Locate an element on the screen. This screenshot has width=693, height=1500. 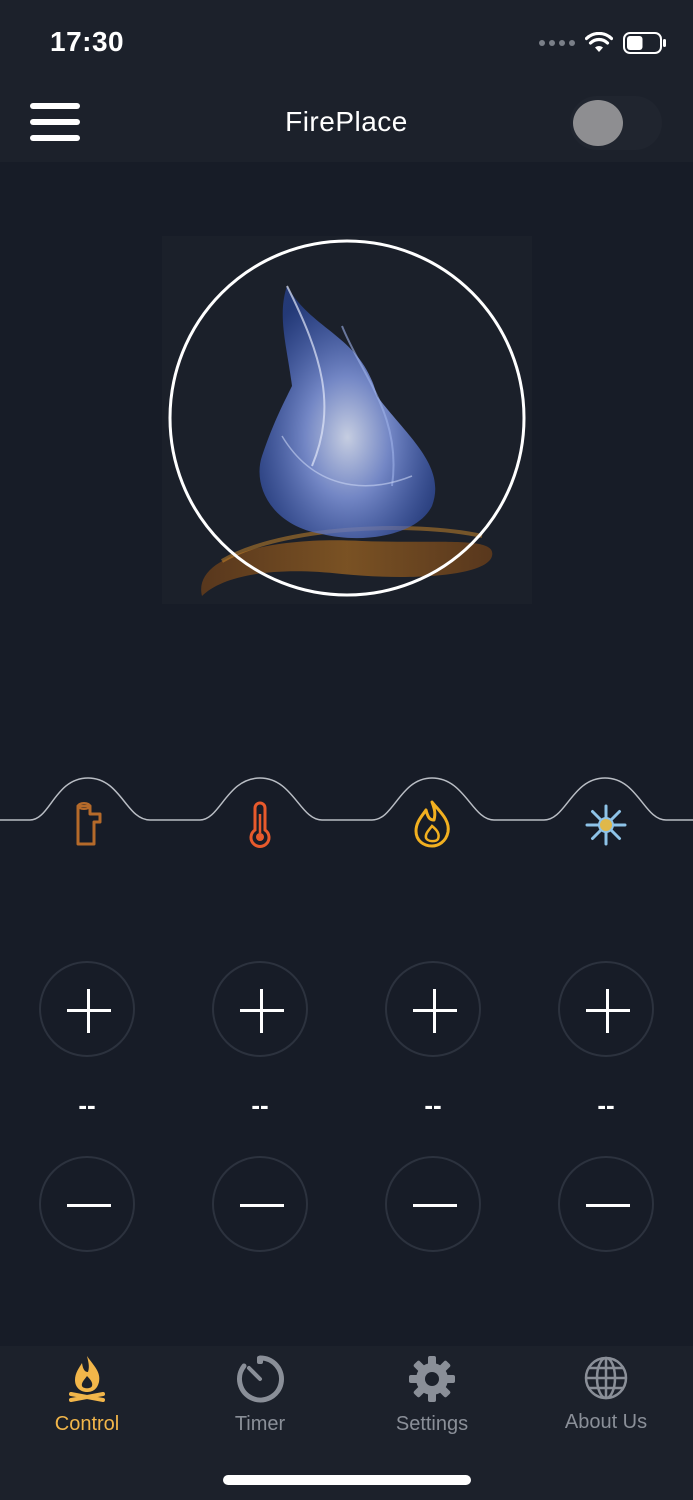
toggle-knob is located at coordinates (598, 123).